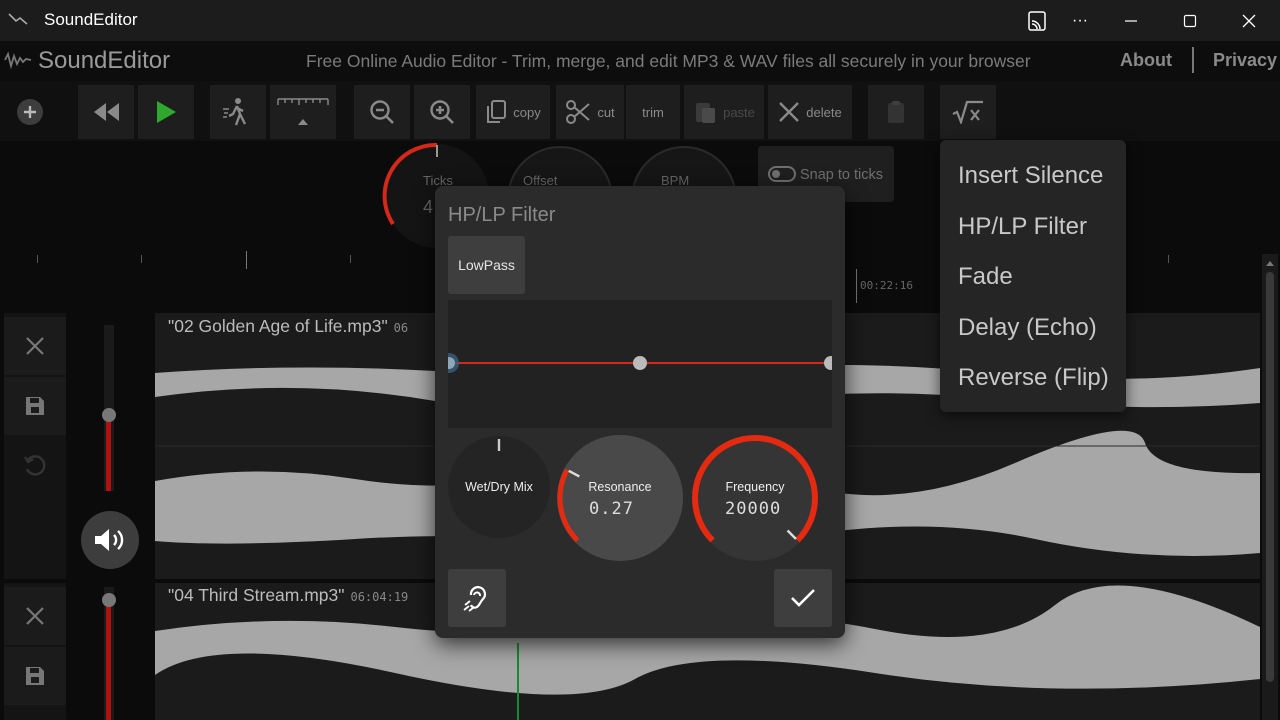 The image size is (1280, 720). I want to click on menu-item-insert-silence: Insert Silence, so click(1030, 176).